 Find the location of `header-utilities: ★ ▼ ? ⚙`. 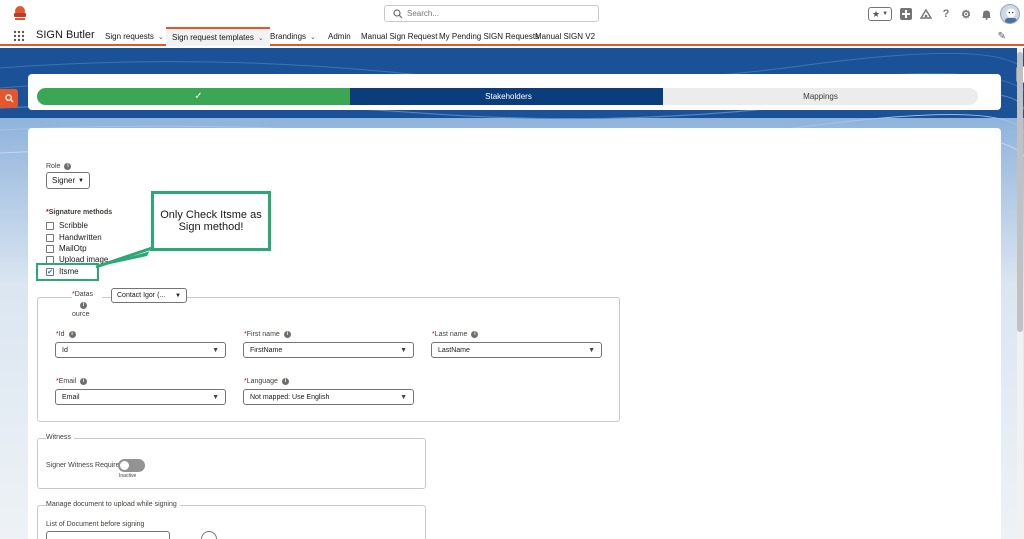

header-utilities: ★ ▼ ? ⚙ is located at coordinates (944, 14).